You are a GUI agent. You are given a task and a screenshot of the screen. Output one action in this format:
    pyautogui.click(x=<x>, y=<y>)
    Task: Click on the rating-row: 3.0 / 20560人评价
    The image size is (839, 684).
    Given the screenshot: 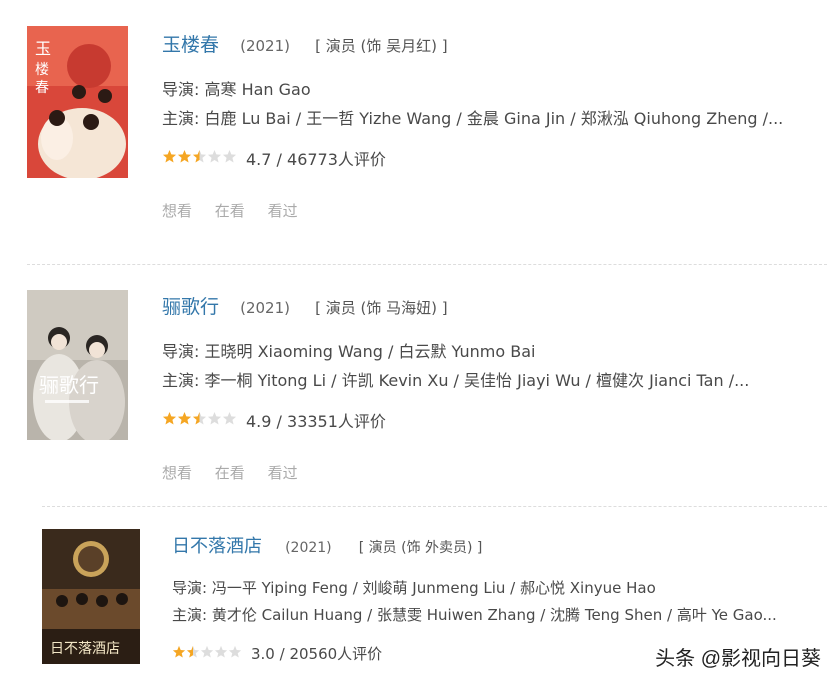 What is the action you would take?
    pyautogui.click(x=277, y=653)
    